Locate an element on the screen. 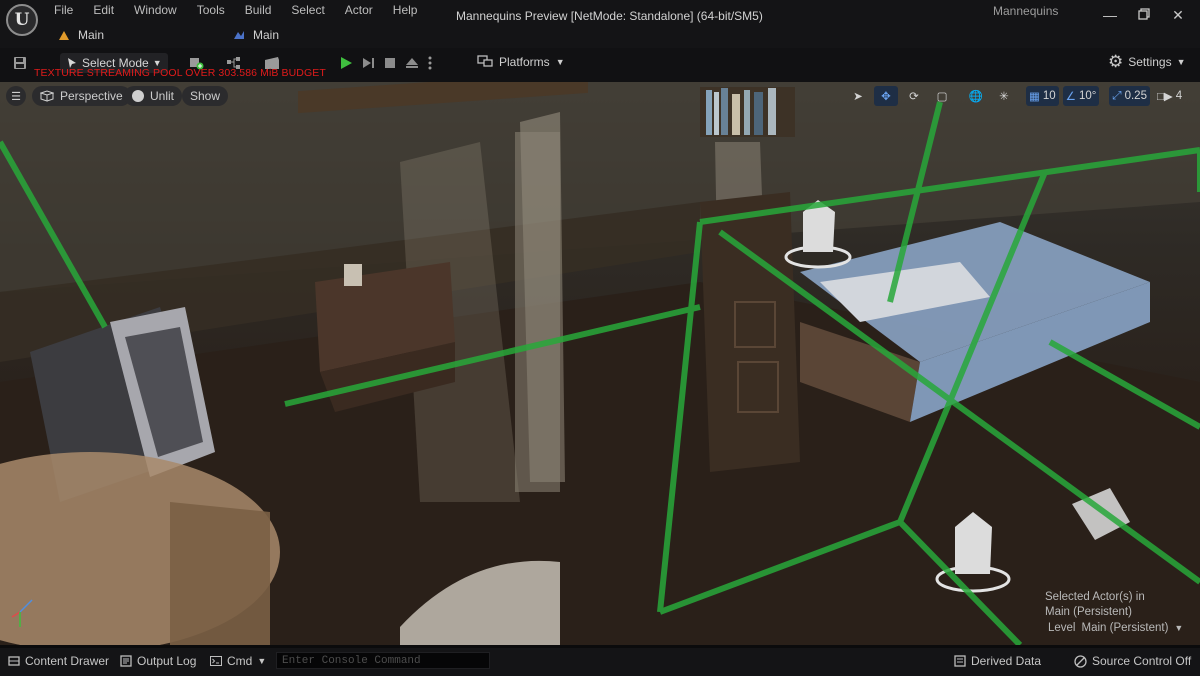  tab-main-map: Main is located at coordinates (256, 35).